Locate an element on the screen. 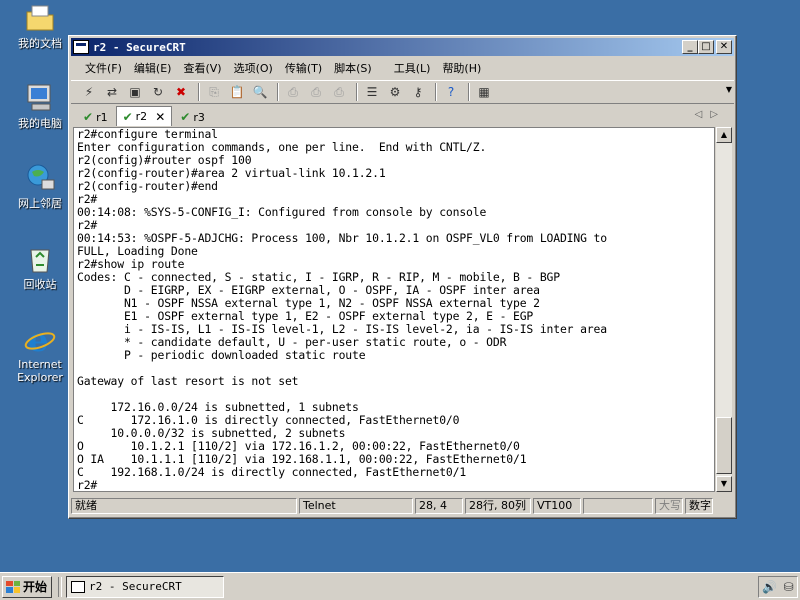  maximize-button: □ is located at coordinates (706, 47).